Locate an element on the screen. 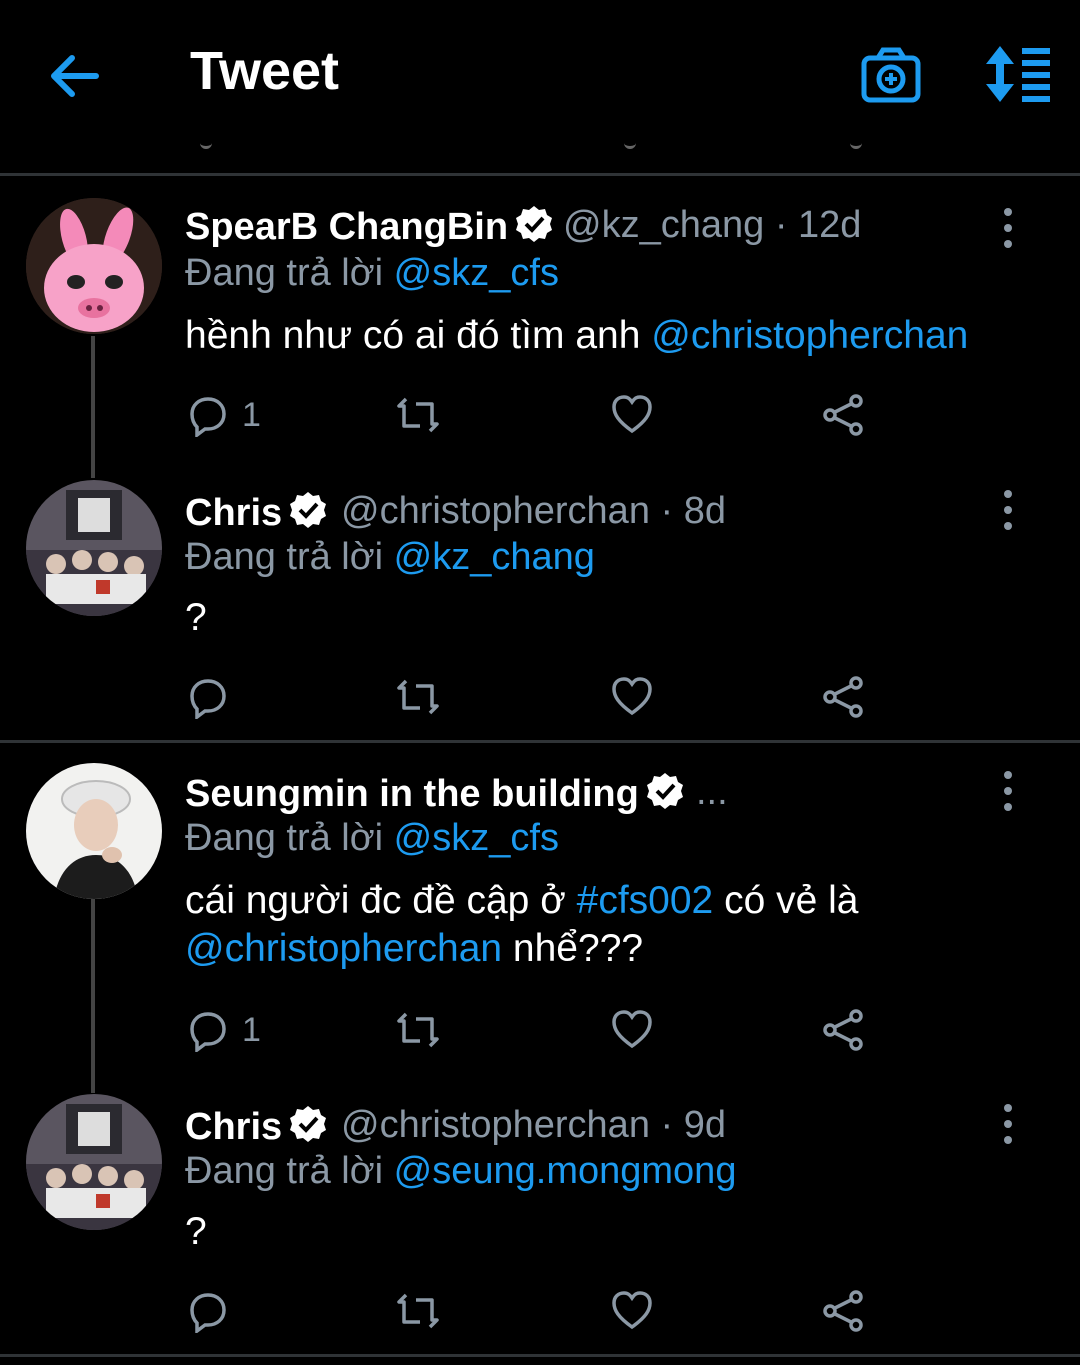 The image size is (1080, 1365). handle-and-time: @kz_chang · 12d is located at coordinates (712, 225).